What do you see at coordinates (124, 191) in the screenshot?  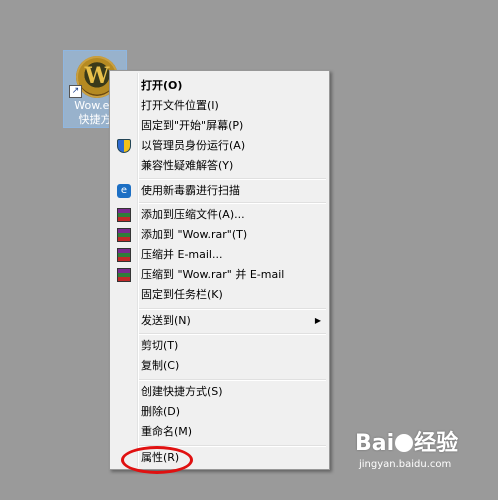 I see `antivirus-icon: e` at bounding box center [124, 191].